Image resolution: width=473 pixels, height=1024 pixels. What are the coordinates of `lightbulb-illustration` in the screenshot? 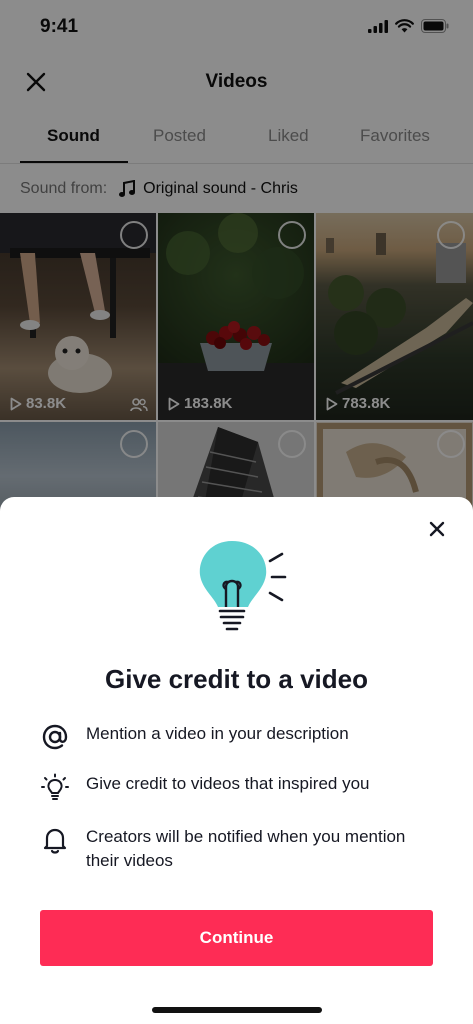 It's located at (243, 586).